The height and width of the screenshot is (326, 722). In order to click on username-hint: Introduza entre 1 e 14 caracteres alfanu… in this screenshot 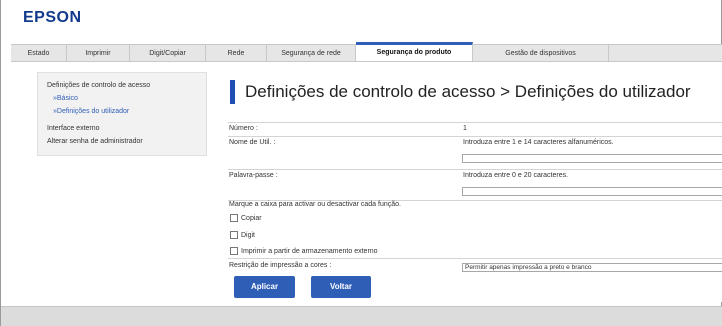, I will do `click(538, 142)`.